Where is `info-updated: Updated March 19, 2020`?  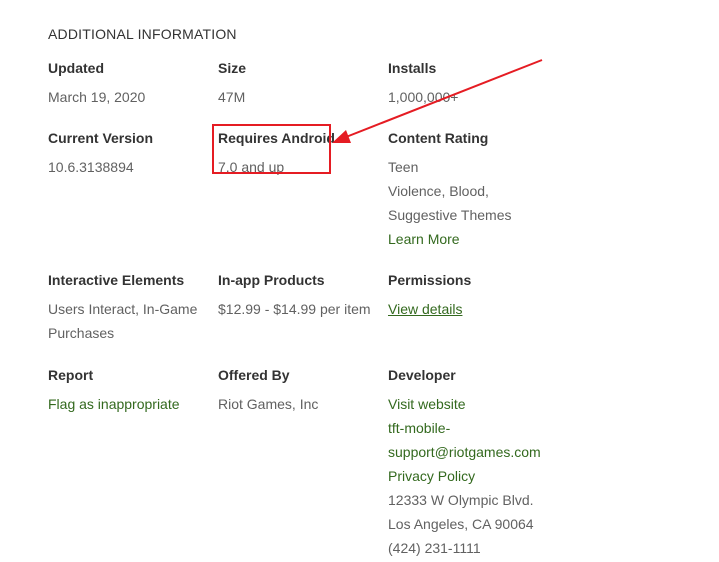 info-updated: Updated March 19, 2020 is located at coordinates (133, 94).